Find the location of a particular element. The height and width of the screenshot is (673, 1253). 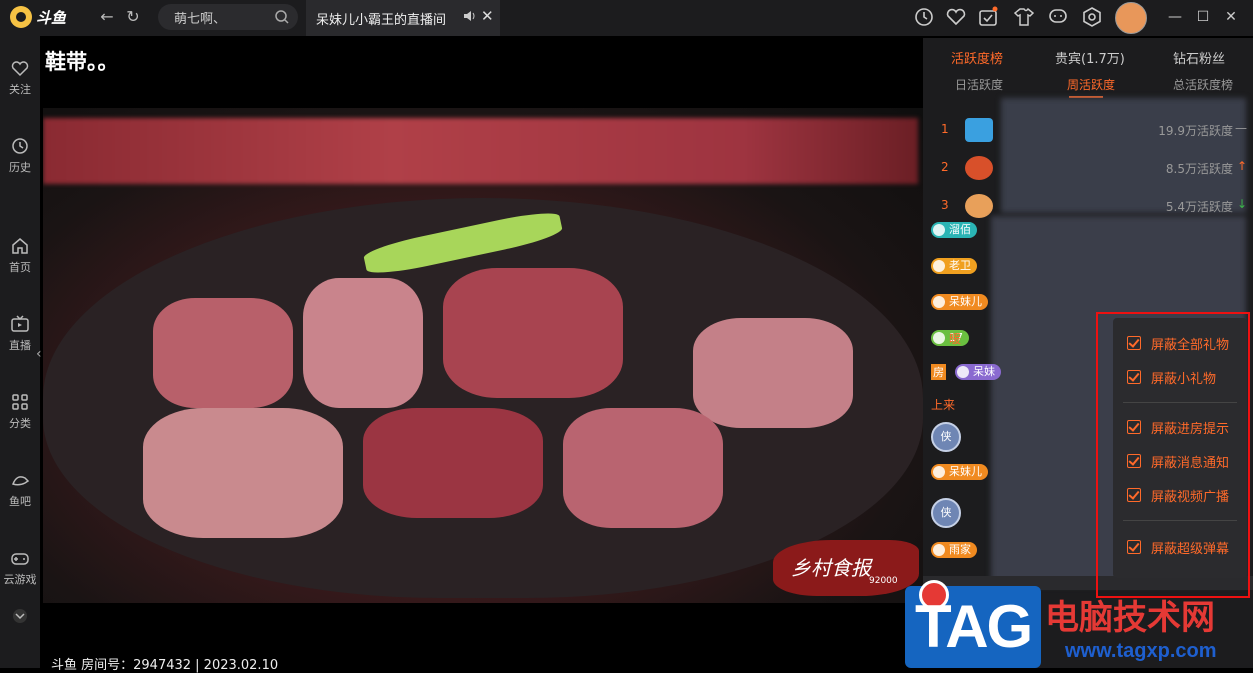

watermark-title: 电脑技术网 is located at coordinates (1130, 618).